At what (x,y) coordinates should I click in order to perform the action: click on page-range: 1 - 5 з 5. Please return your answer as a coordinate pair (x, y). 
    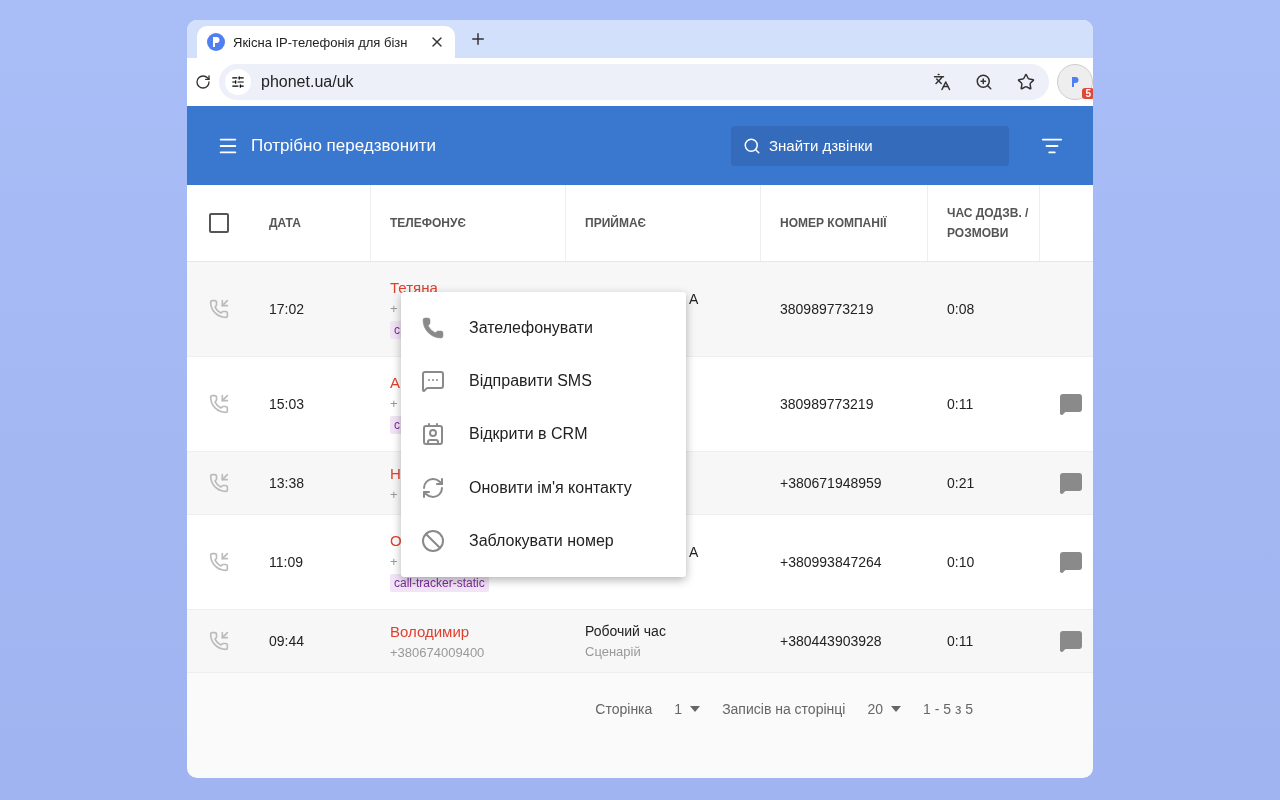
    Looking at the image, I should click on (948, 709).